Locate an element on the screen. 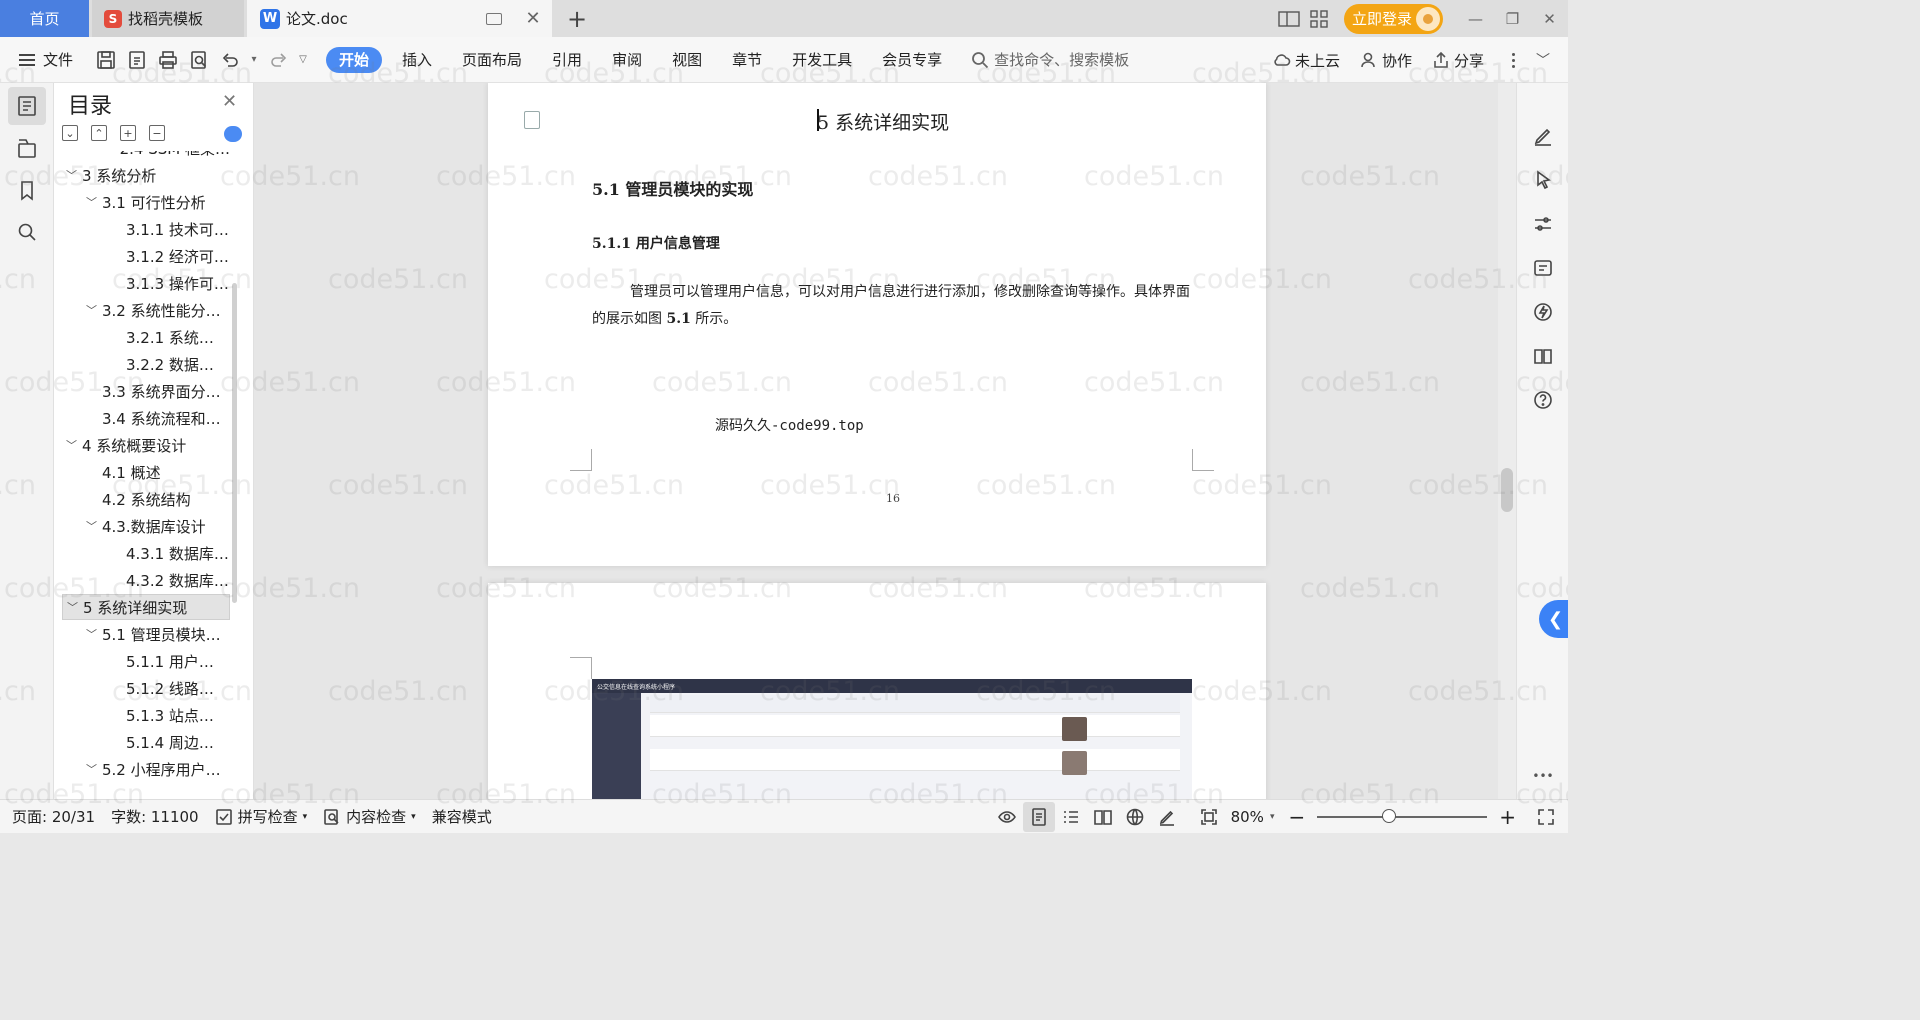 Image resolution: width=1920 pixels, height=1020 pixels. help-icon is located at coordinates (1543, 400).